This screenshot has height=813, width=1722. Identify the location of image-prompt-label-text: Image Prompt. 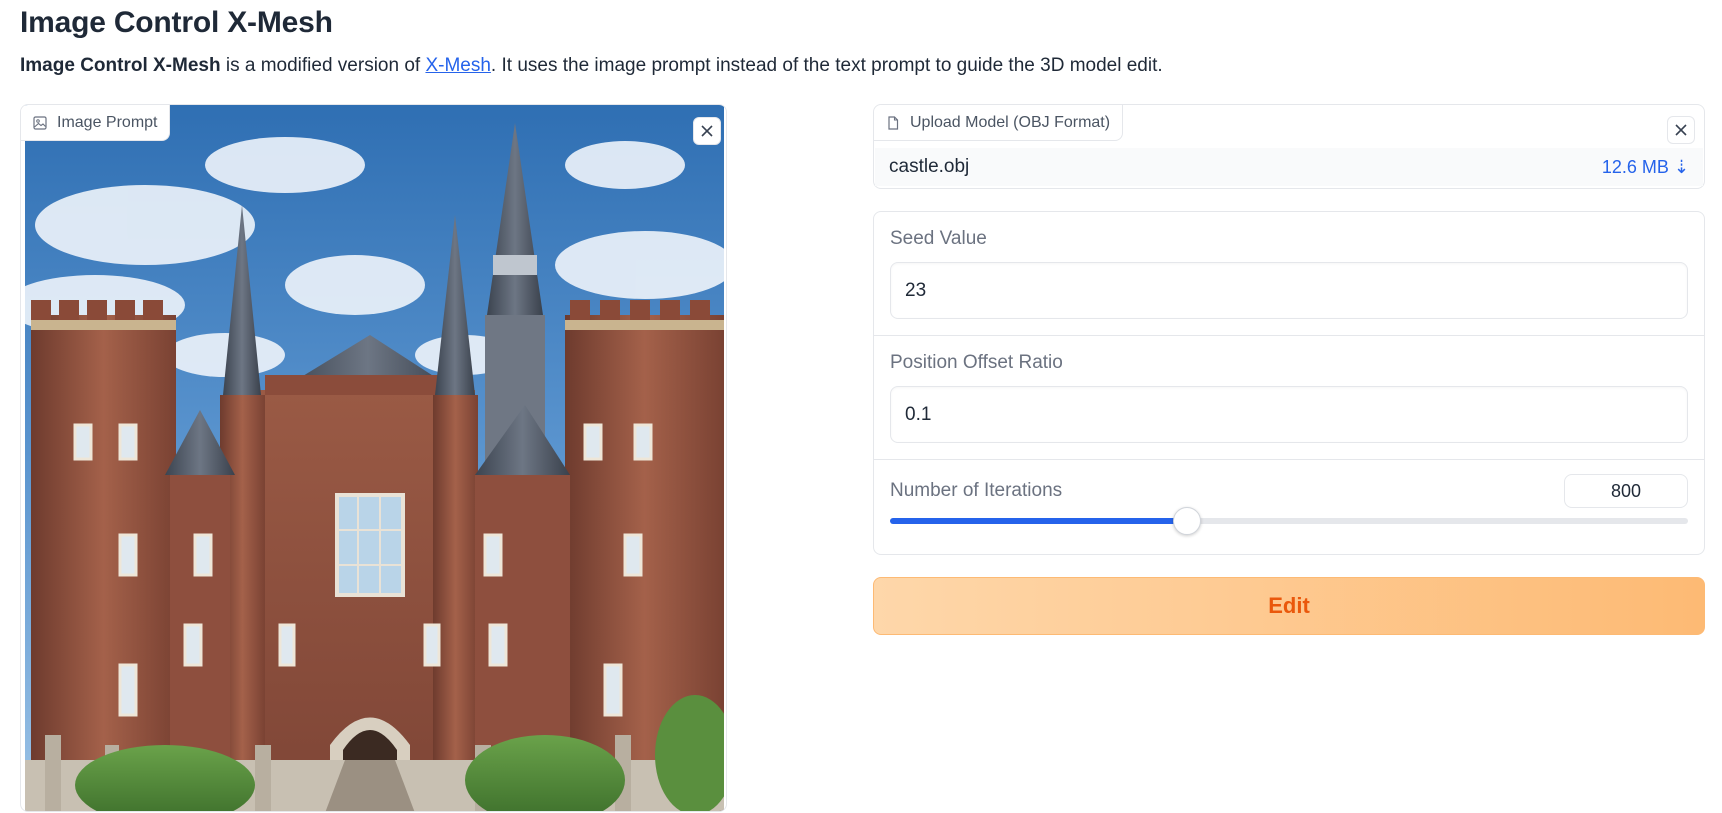
(107, 122).